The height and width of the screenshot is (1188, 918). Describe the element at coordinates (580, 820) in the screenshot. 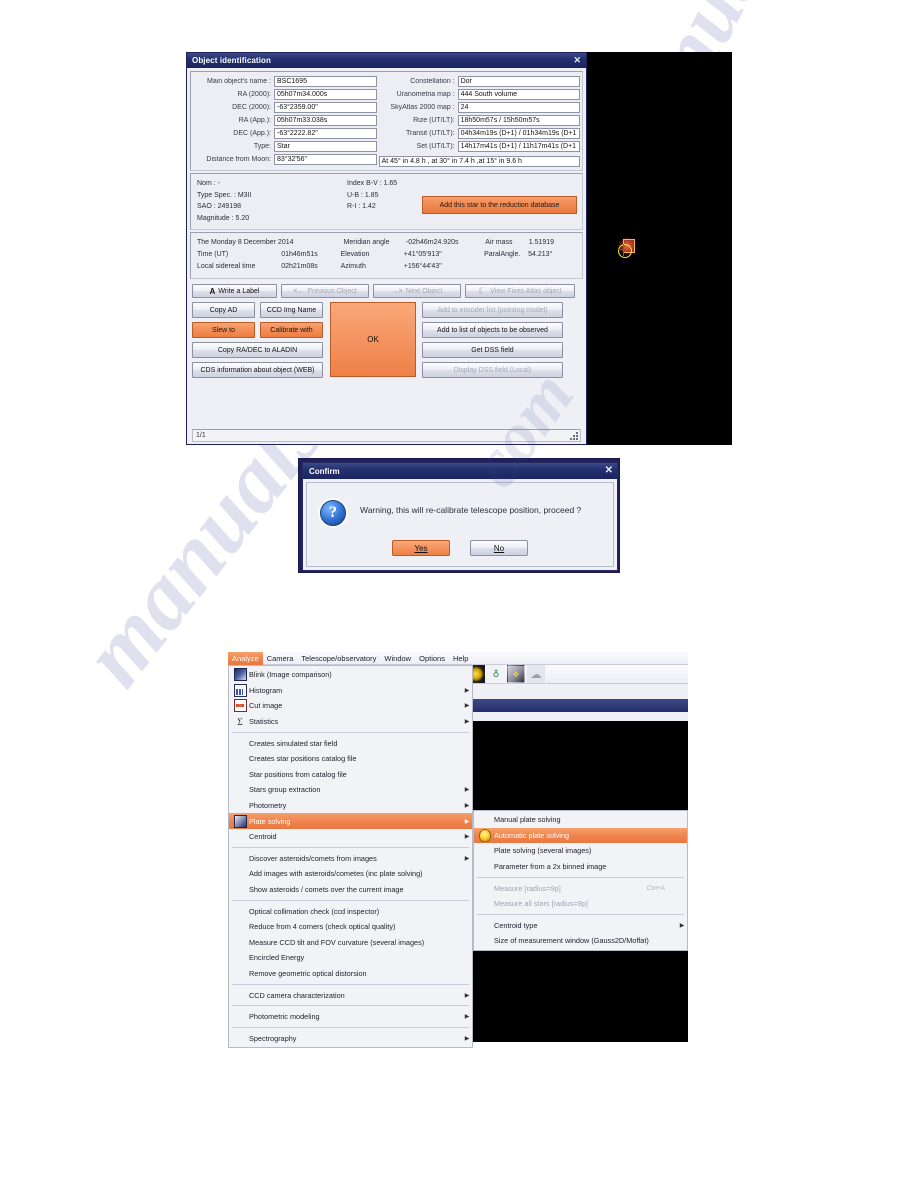

I see `submenu-item-manual-plate-solving: Manual plate solving` at that location.